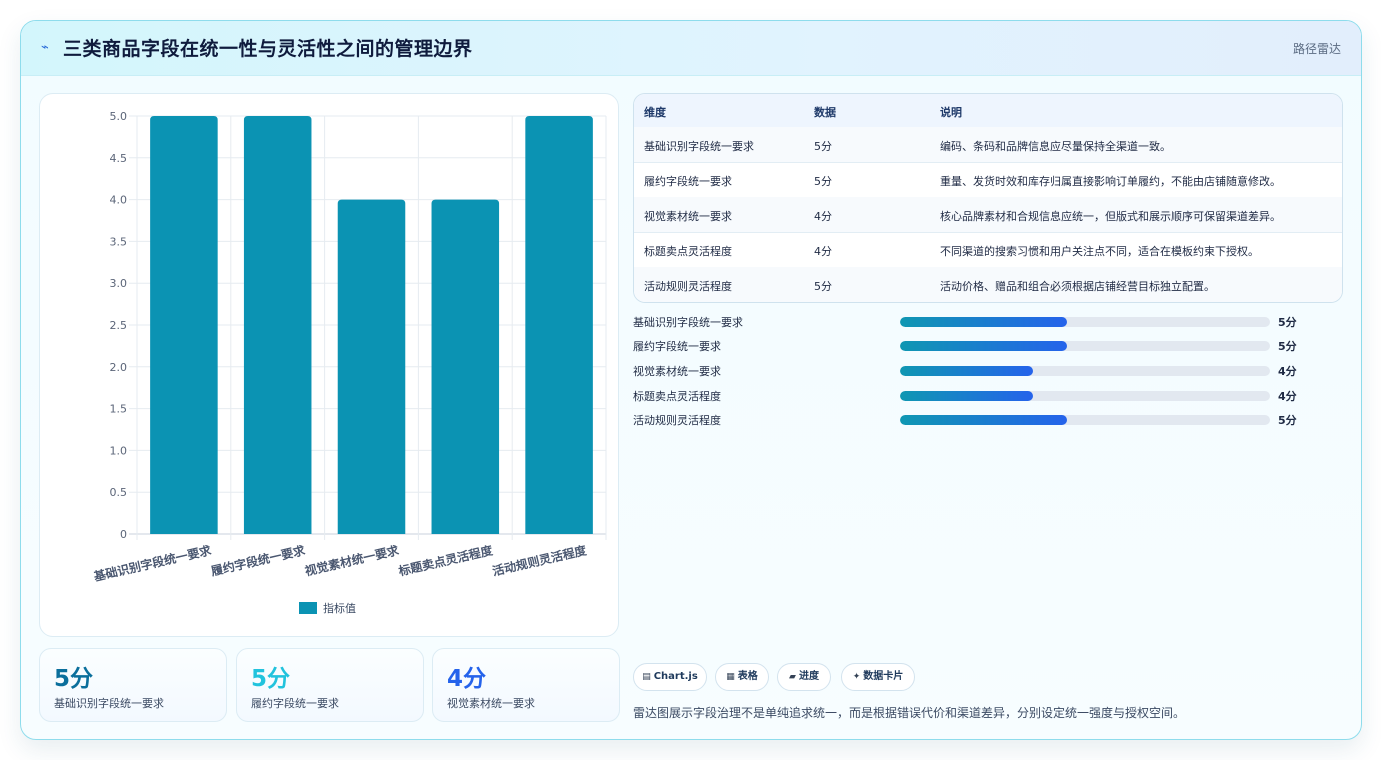 The image size is (1381, 760). I want to click on legend-swatch, so click(308, 608).